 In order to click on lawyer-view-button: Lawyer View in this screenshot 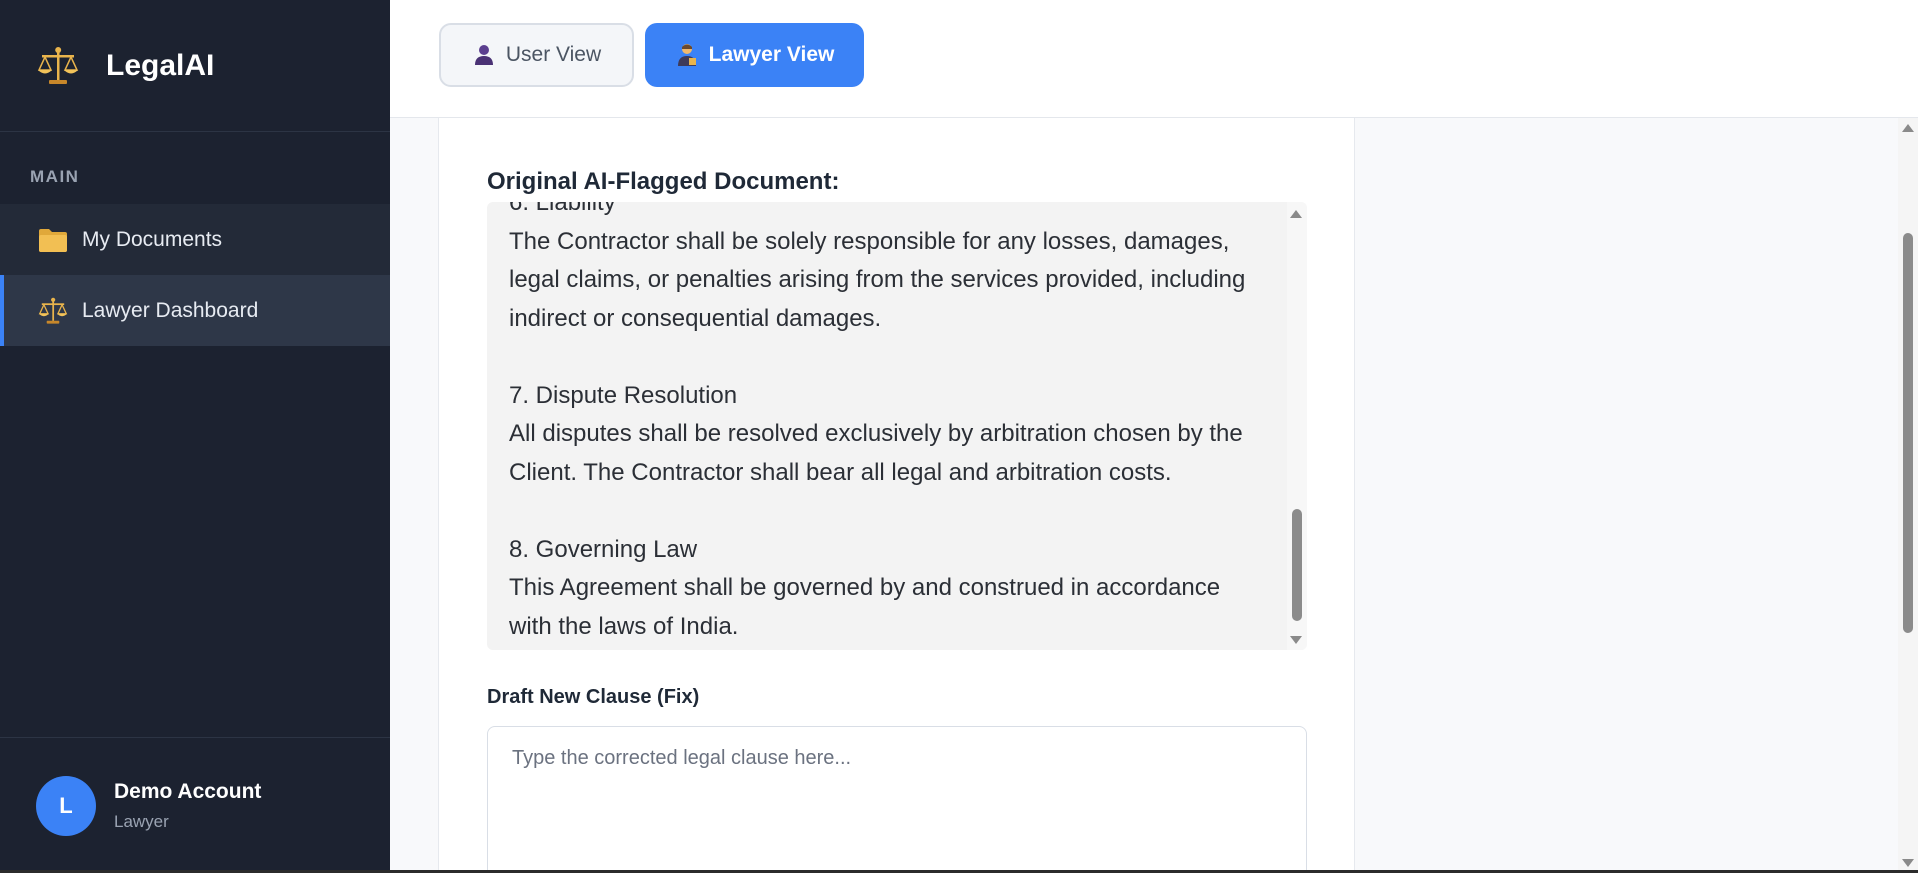, I will do `click(754, 55)`.